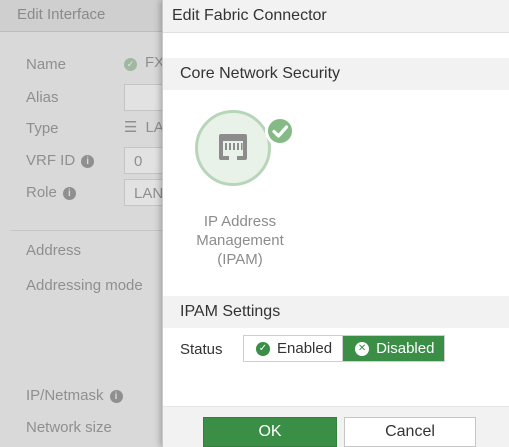 This screenshot has width=509, height=447. What do you see at coordinates (65, 395) in the screenshot?
I see `ip-netmask-label-text: IP/Netmask` at bounding box center [65, 395].